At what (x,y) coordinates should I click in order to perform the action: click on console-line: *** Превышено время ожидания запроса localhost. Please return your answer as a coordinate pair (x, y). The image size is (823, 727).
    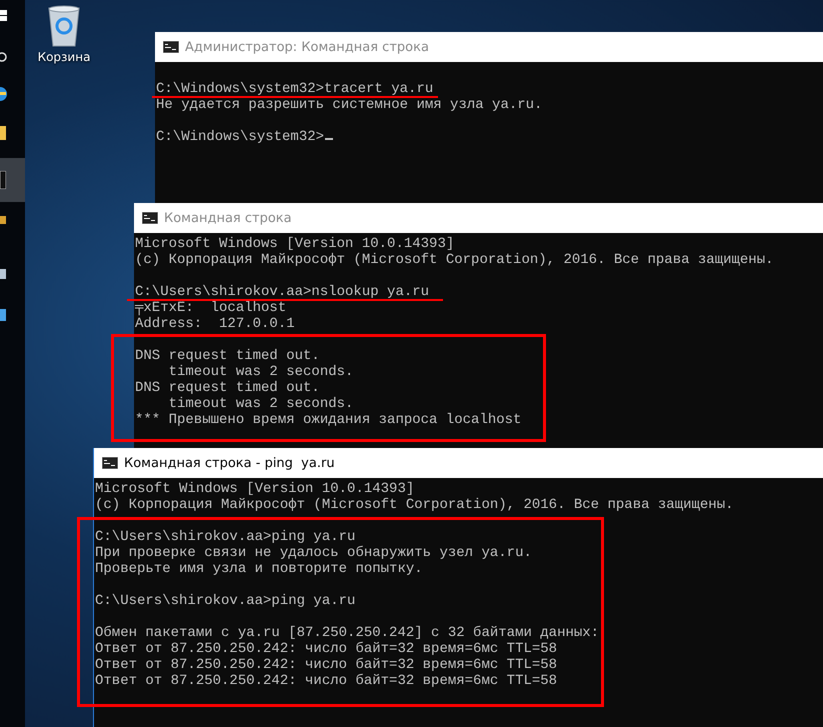
    Looking at the image, I should click on (328, 420).